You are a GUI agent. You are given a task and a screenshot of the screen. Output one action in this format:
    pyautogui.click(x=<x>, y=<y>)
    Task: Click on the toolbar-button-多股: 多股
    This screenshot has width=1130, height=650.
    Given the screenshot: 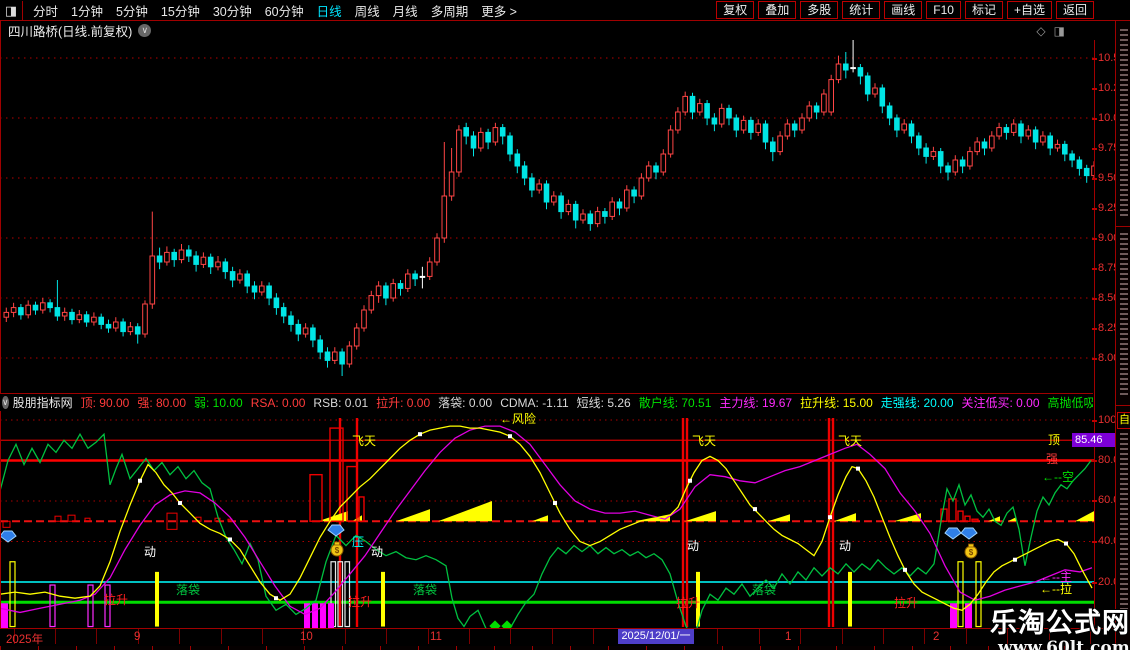 What is the action you would take?
    pyautogui.click(x=819, y=10)
    